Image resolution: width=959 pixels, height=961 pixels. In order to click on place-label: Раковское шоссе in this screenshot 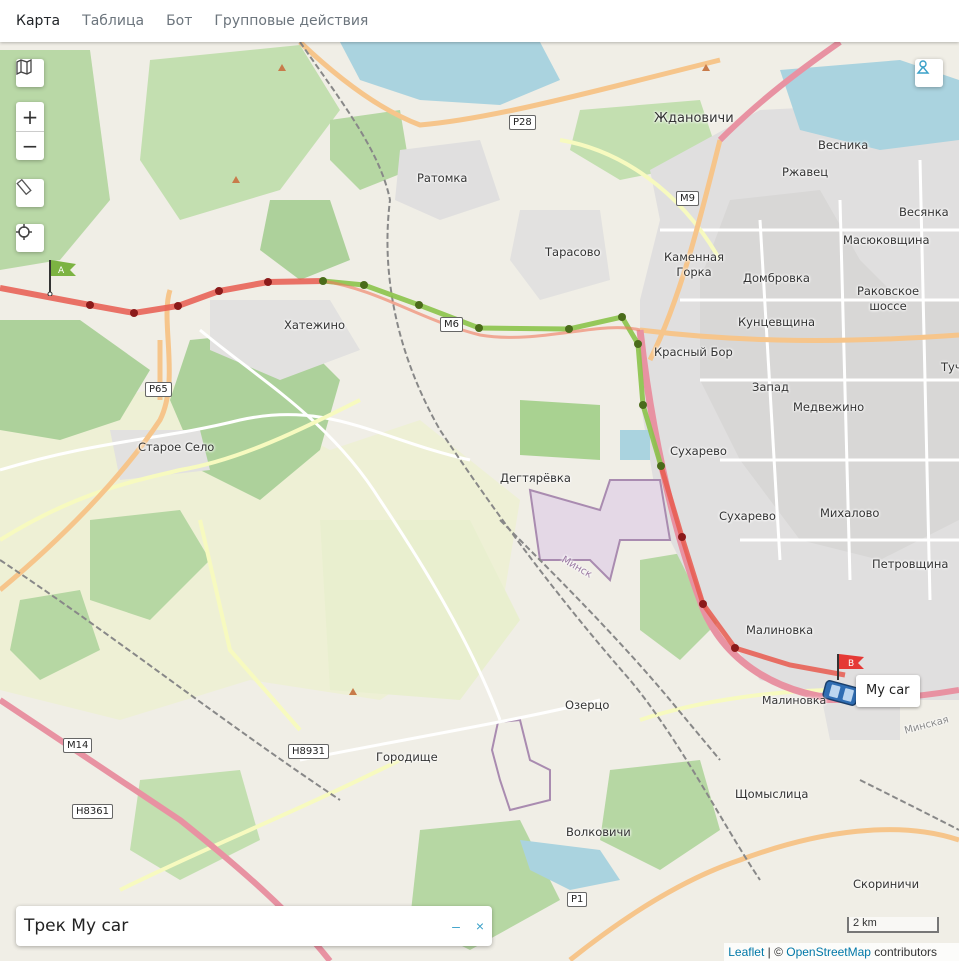, I will do `click(888, 298)`.